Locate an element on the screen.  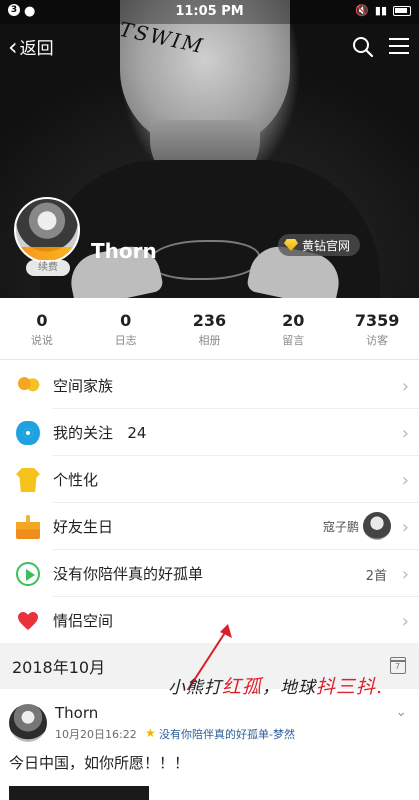
vip-label: 黄钻官网 is located at coordinates (326, 245).